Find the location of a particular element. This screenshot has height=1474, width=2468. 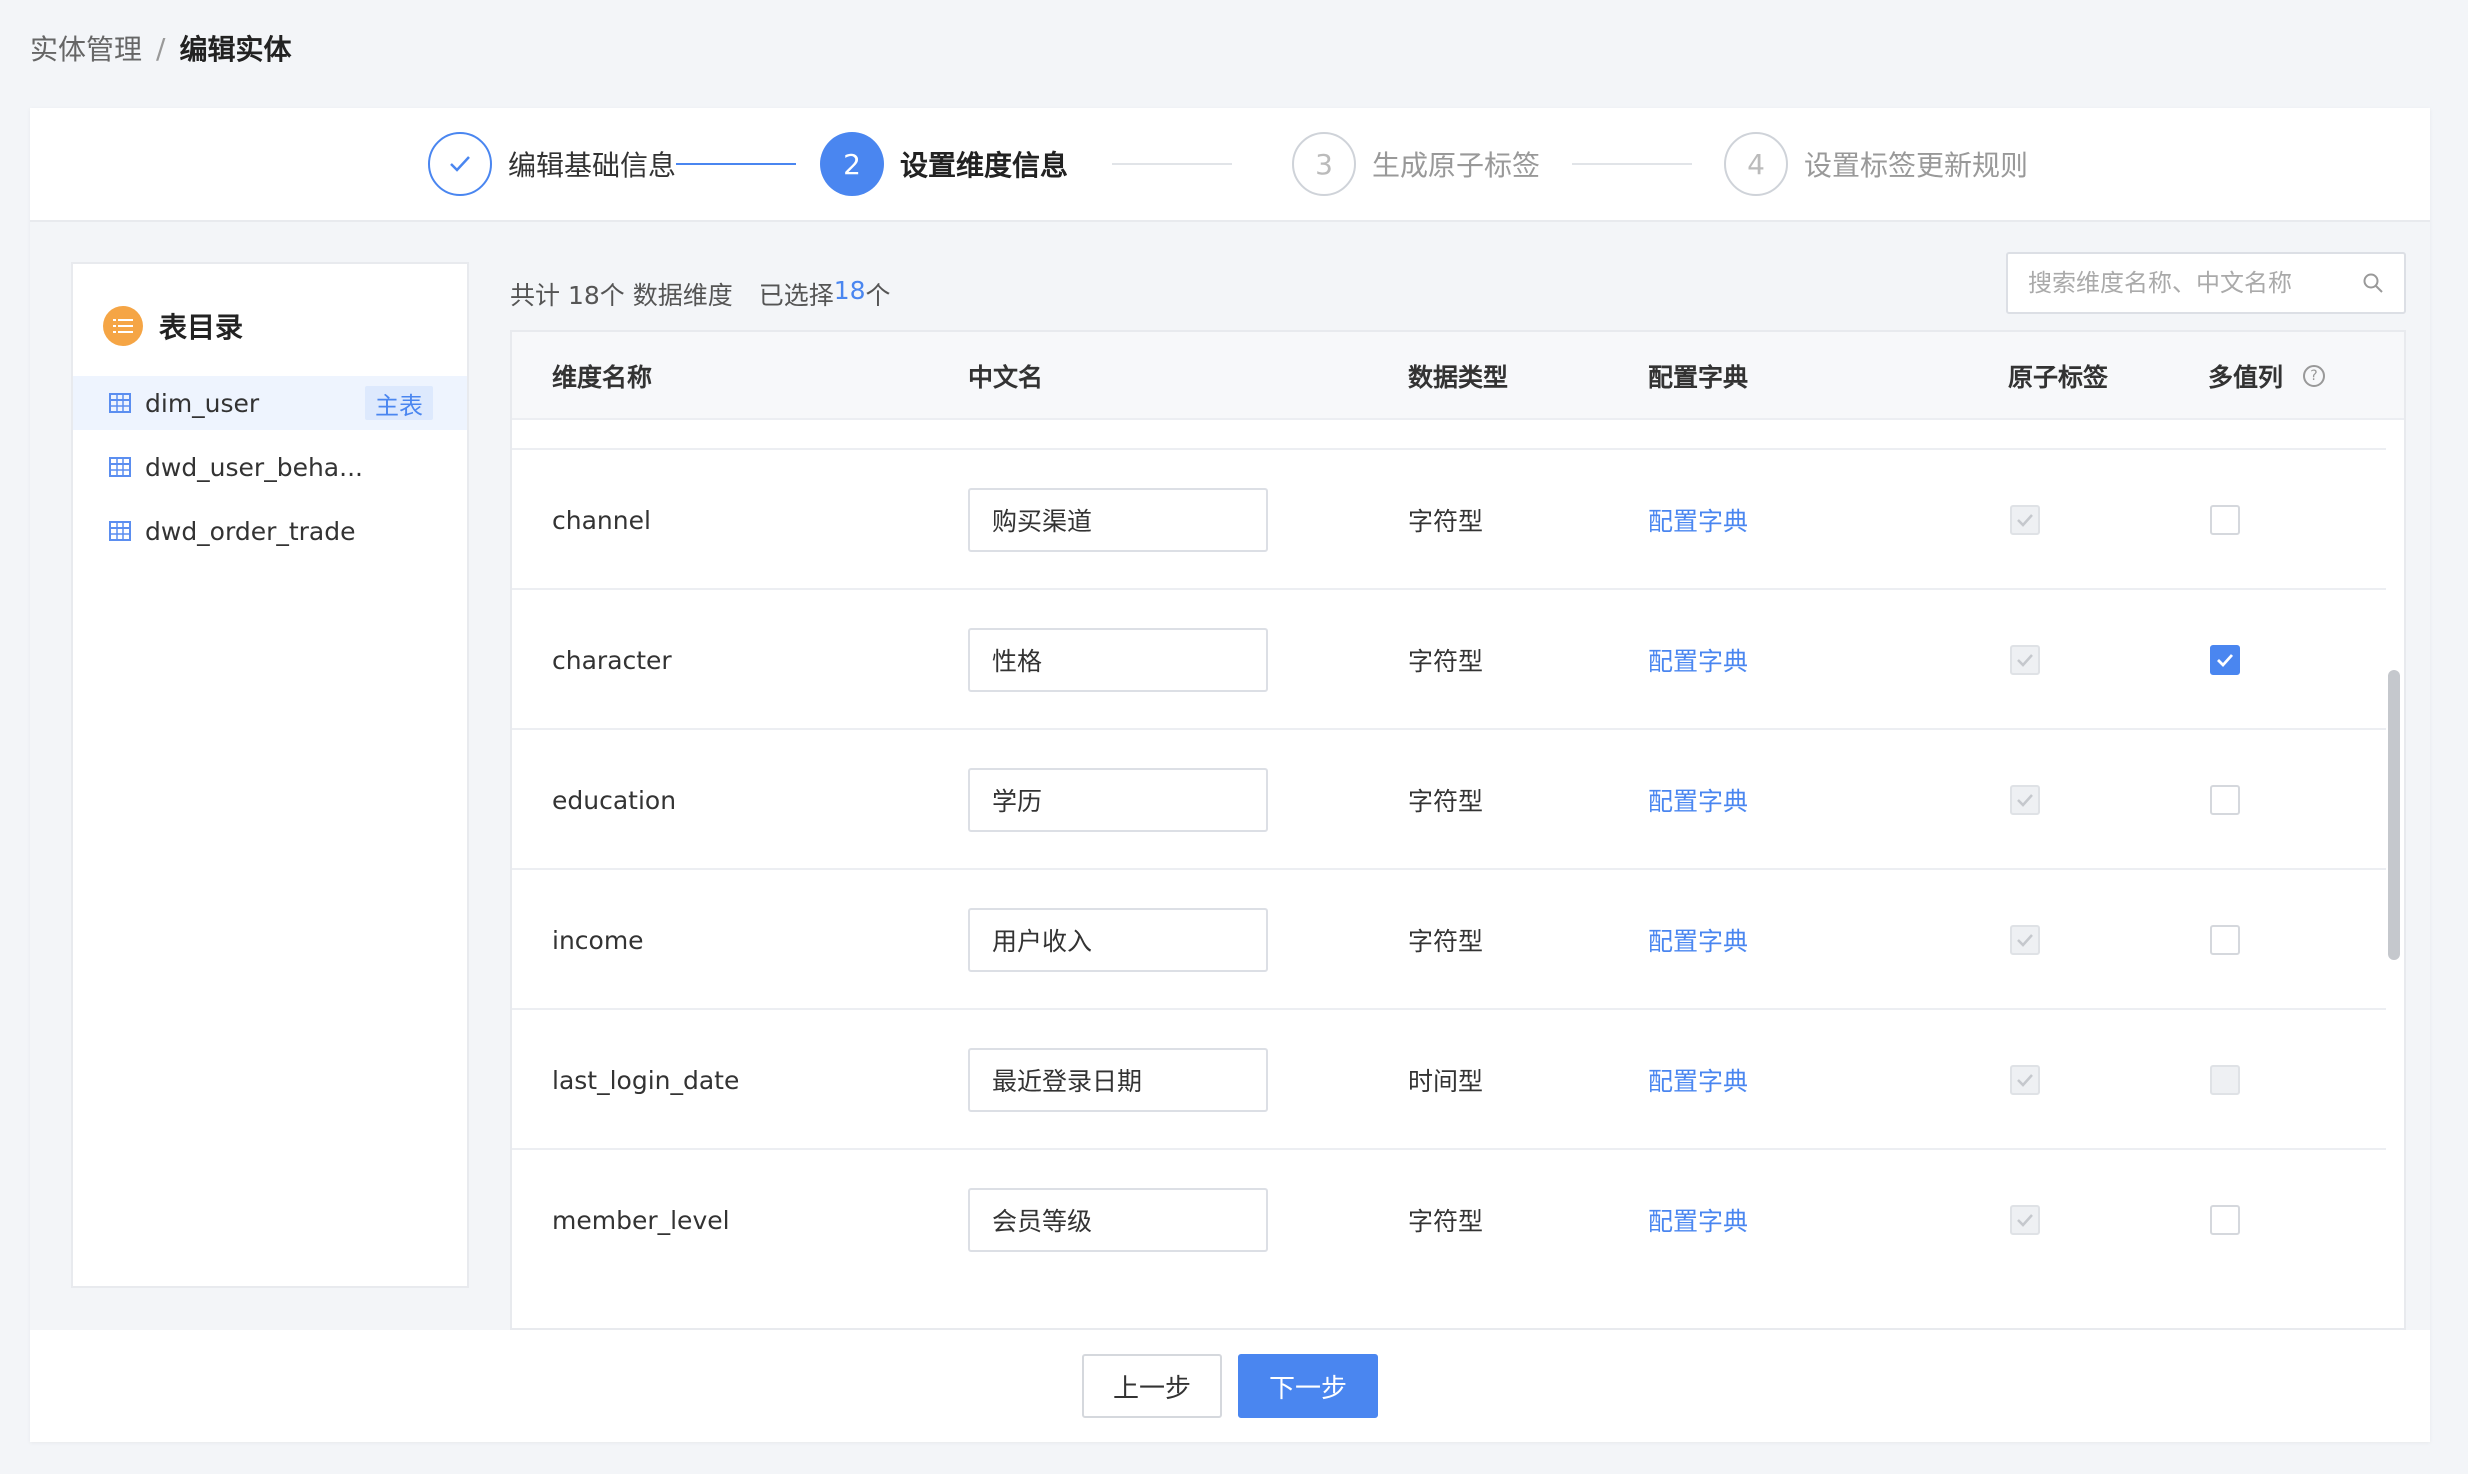

catalog-title: 表目录 is located at coordinates (201, 327).